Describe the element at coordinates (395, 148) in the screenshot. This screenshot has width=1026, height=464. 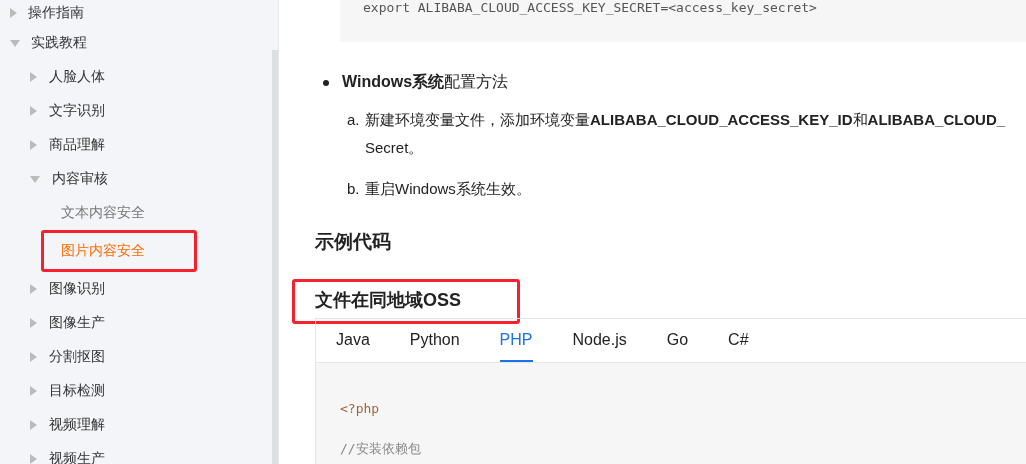
I see `step-text: Secret。` at that location.